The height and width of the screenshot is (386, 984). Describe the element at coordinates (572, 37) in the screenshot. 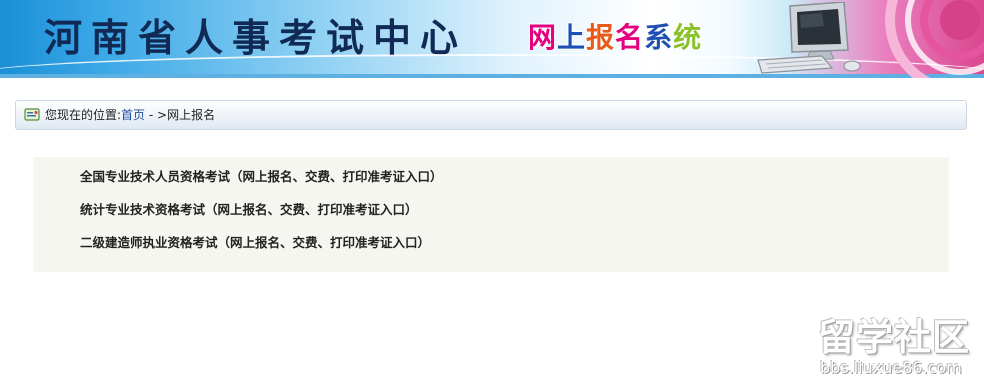

I see `system-title-char: 上` at that location.